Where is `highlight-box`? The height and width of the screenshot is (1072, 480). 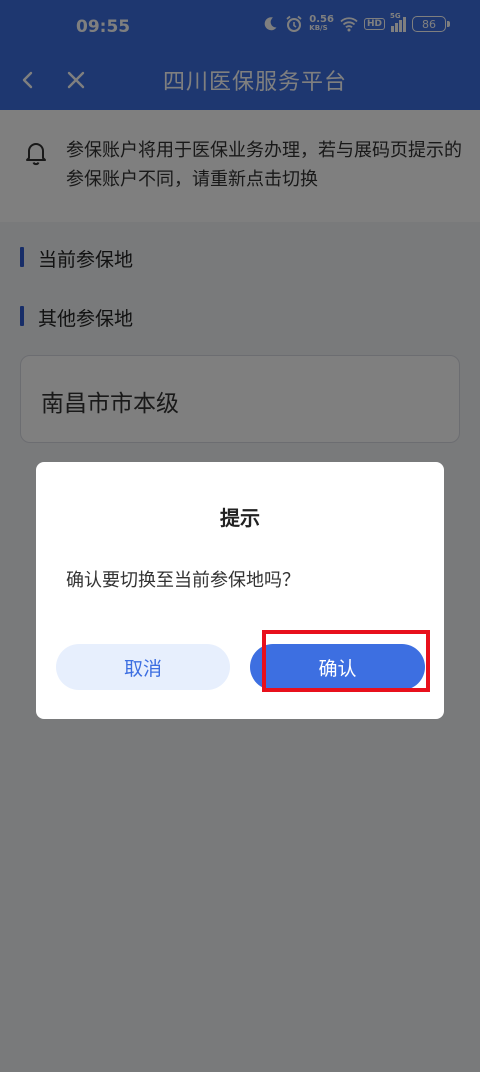
highlight-box is located at coordinates (346, 661).